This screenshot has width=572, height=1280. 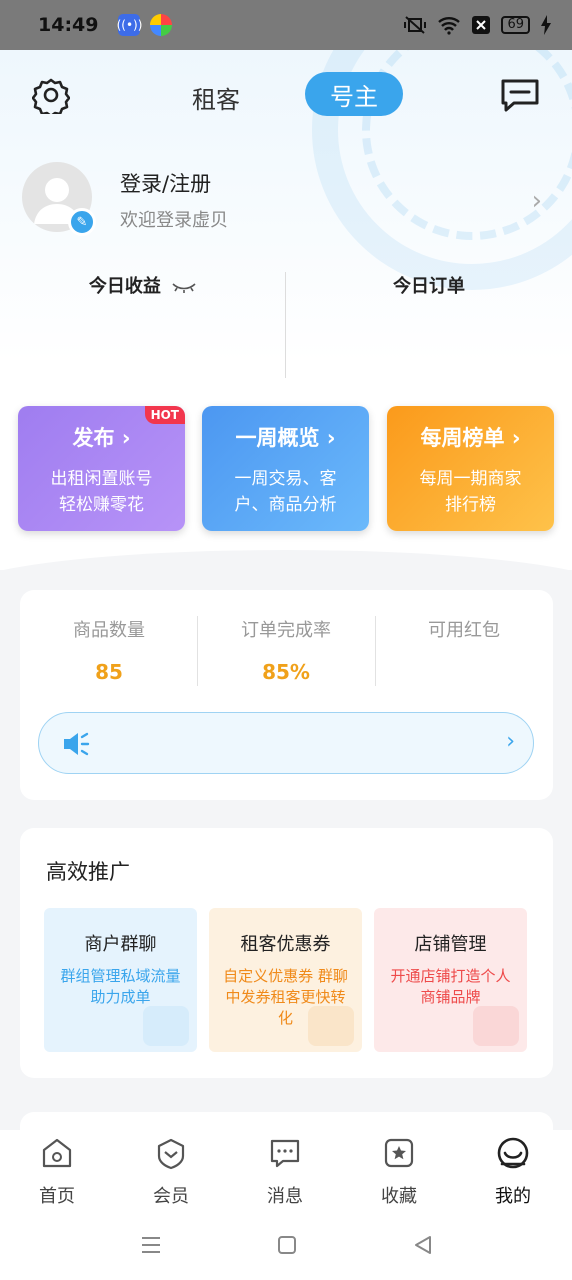 What do you see at coordinates (161, 25) in the screenshot?
I see `colorful-app-icon` at bounding box center [161, 25].